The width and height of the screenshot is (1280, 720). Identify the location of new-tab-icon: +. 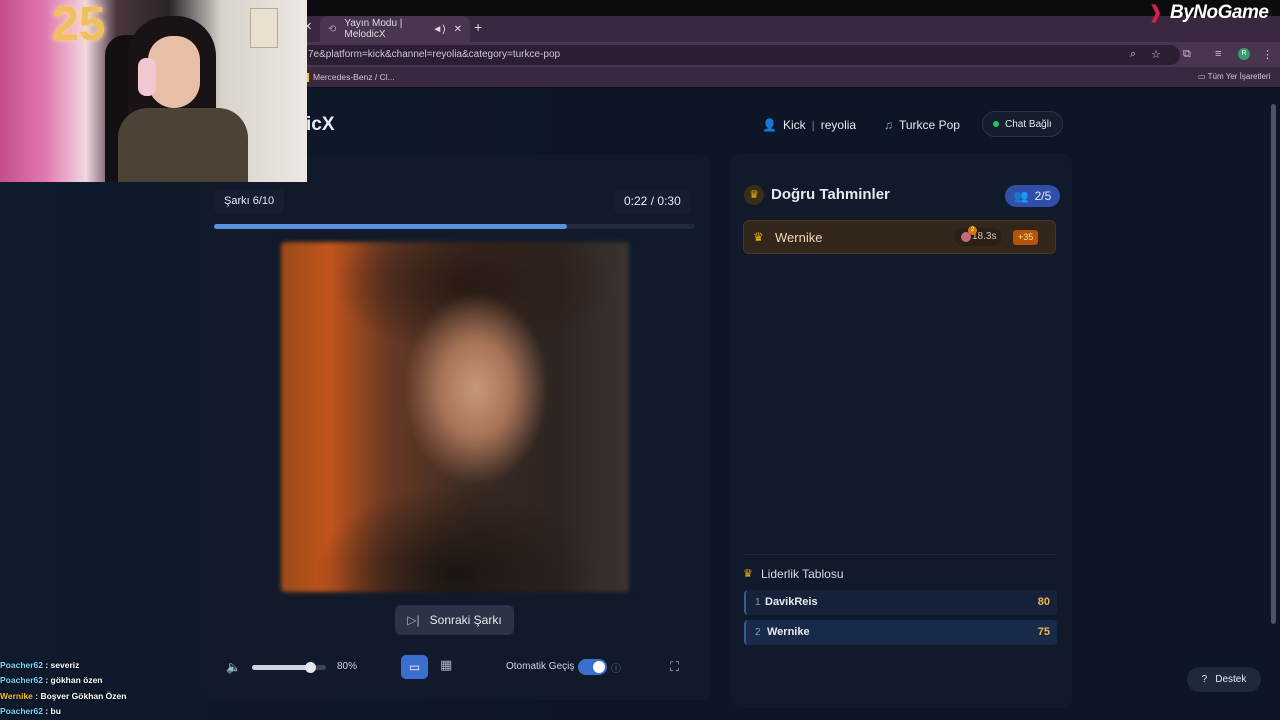
(478, 27).